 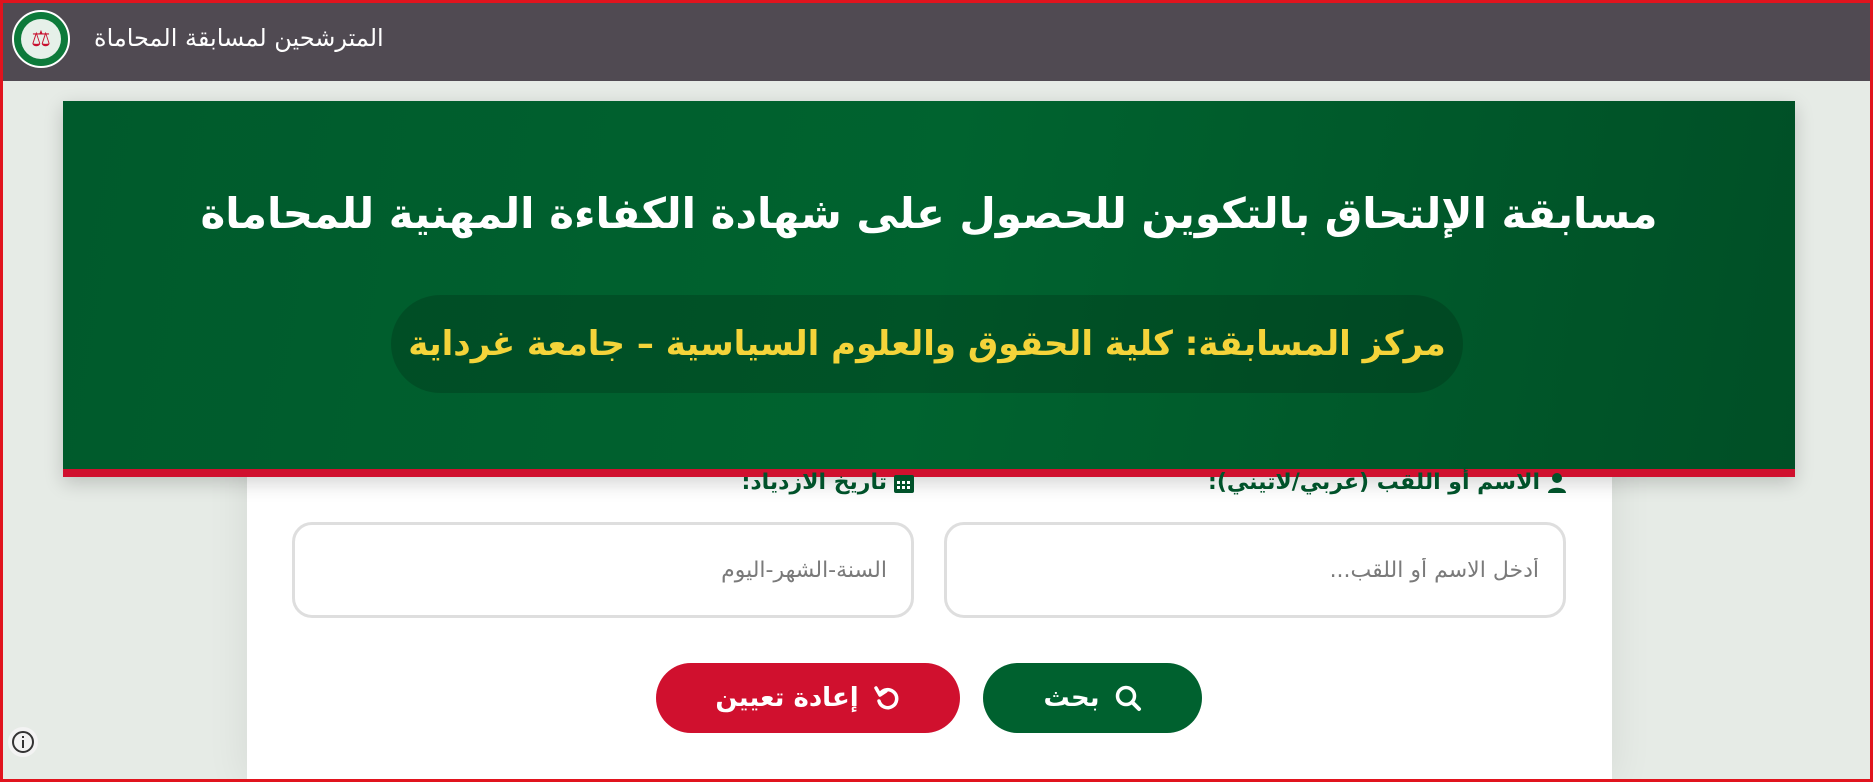 I want to click on info-icon, so click(x=23, y=742).